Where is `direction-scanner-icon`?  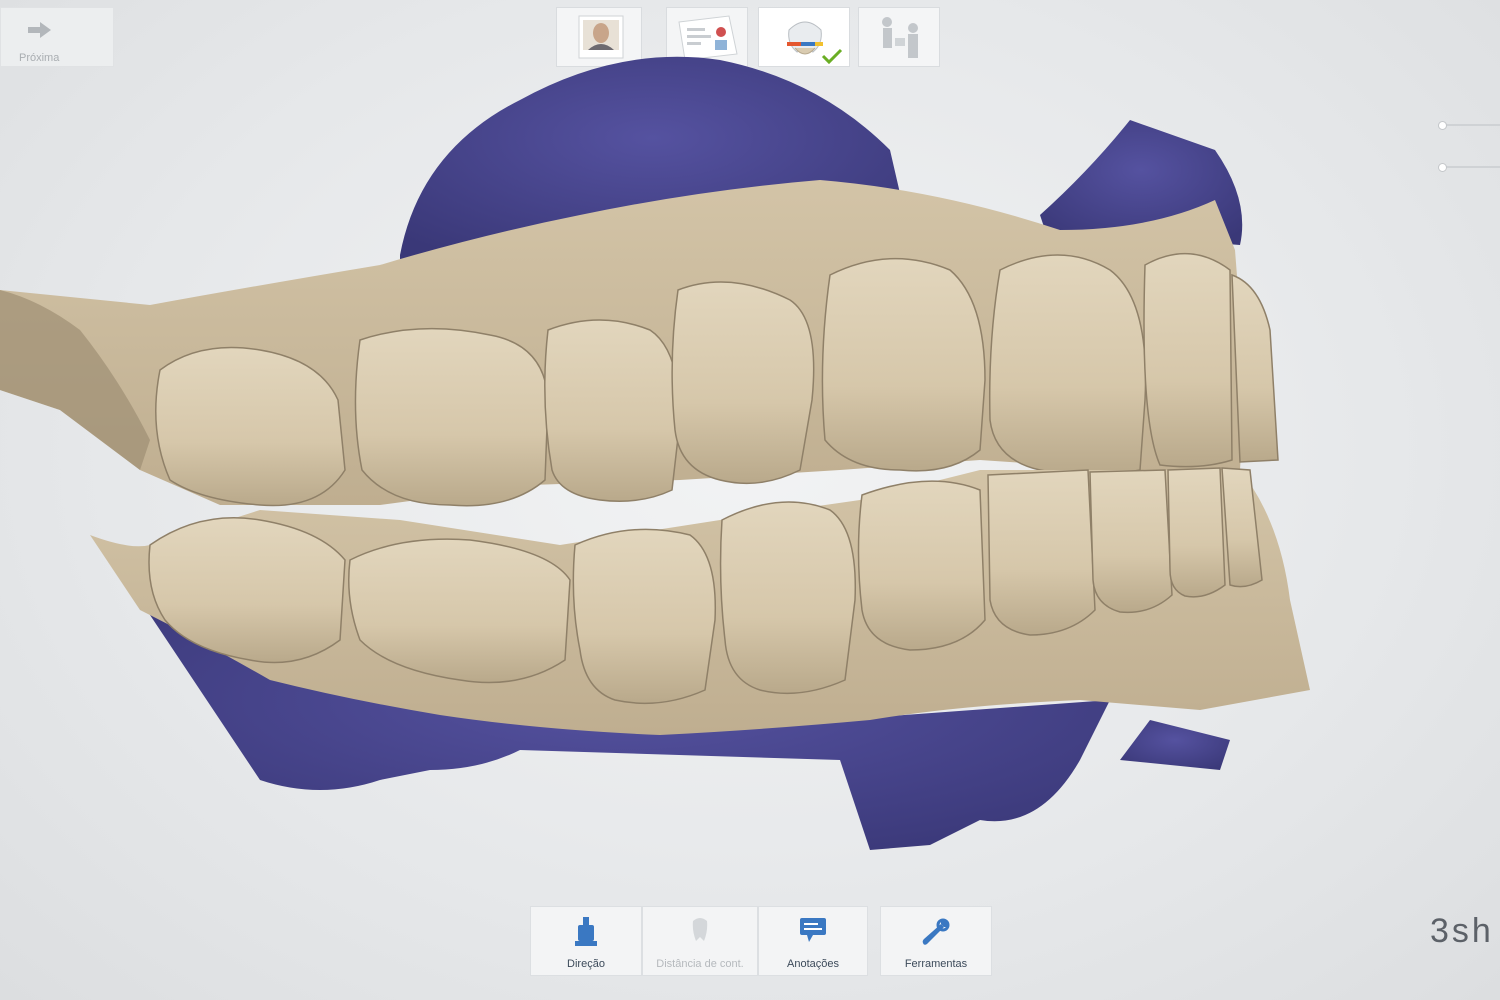 direction-scanner-icon is located at coordinates (586, 931).